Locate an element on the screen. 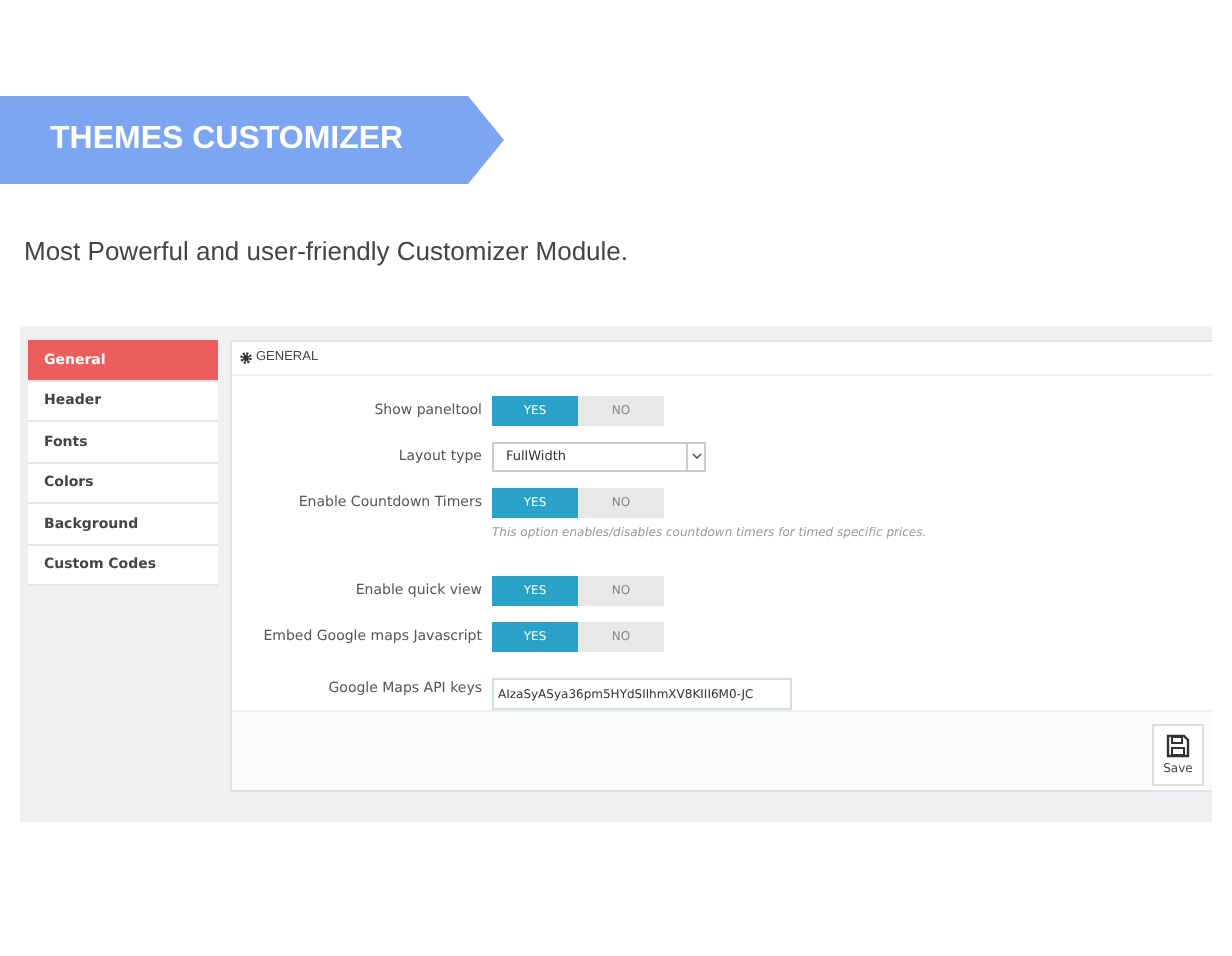 This screenshot has width=1232, height=956. gear-icon is located at coordinates (246, 357).